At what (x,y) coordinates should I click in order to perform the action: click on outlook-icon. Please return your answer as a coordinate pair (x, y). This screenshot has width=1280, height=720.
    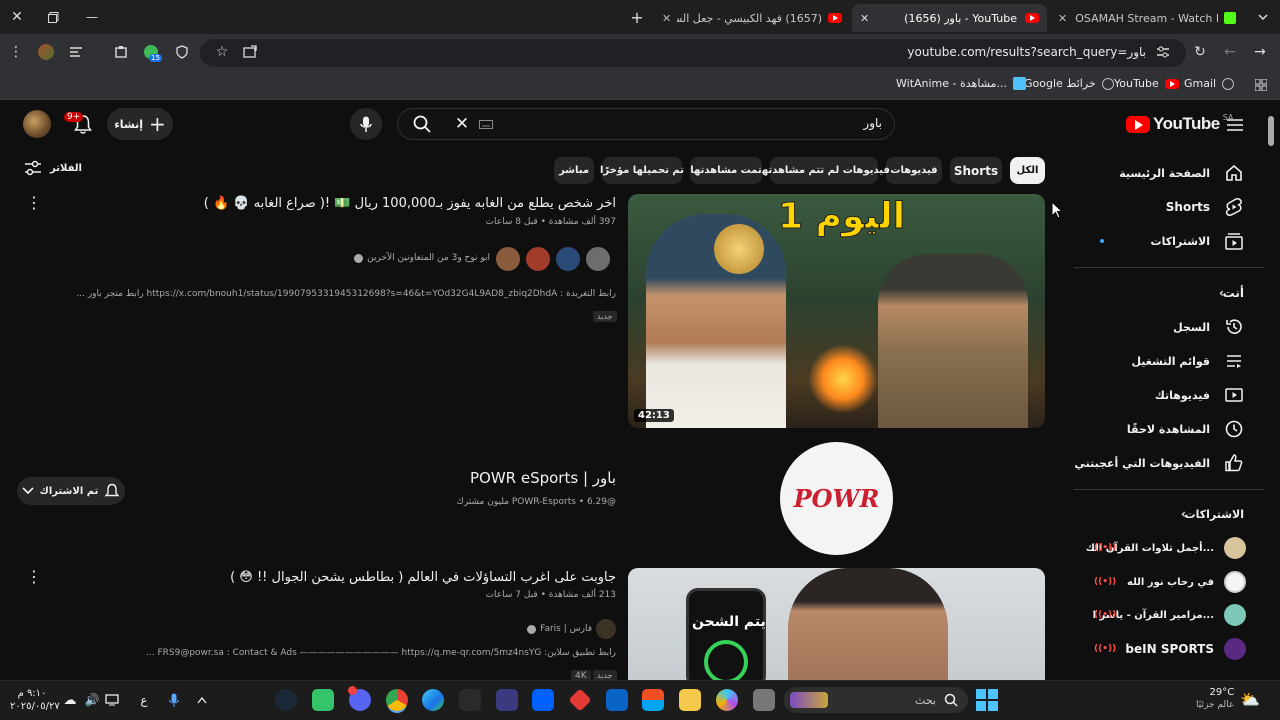
    Looking at the image, I should click on (617, 700).